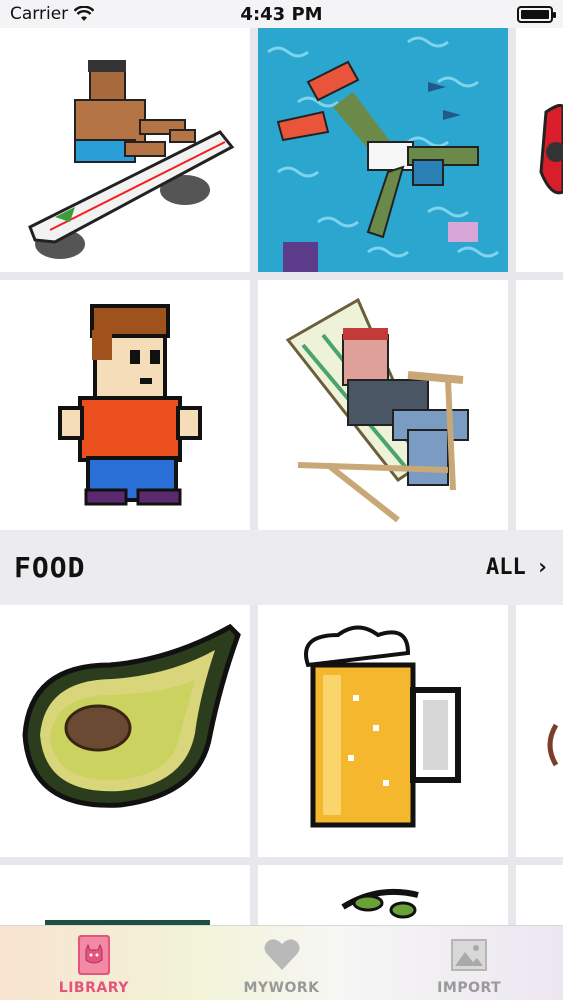 Image resolution: width=563 pixels, height=1000 pixels. I want to click on avocado-artwork, so click(125, 731).